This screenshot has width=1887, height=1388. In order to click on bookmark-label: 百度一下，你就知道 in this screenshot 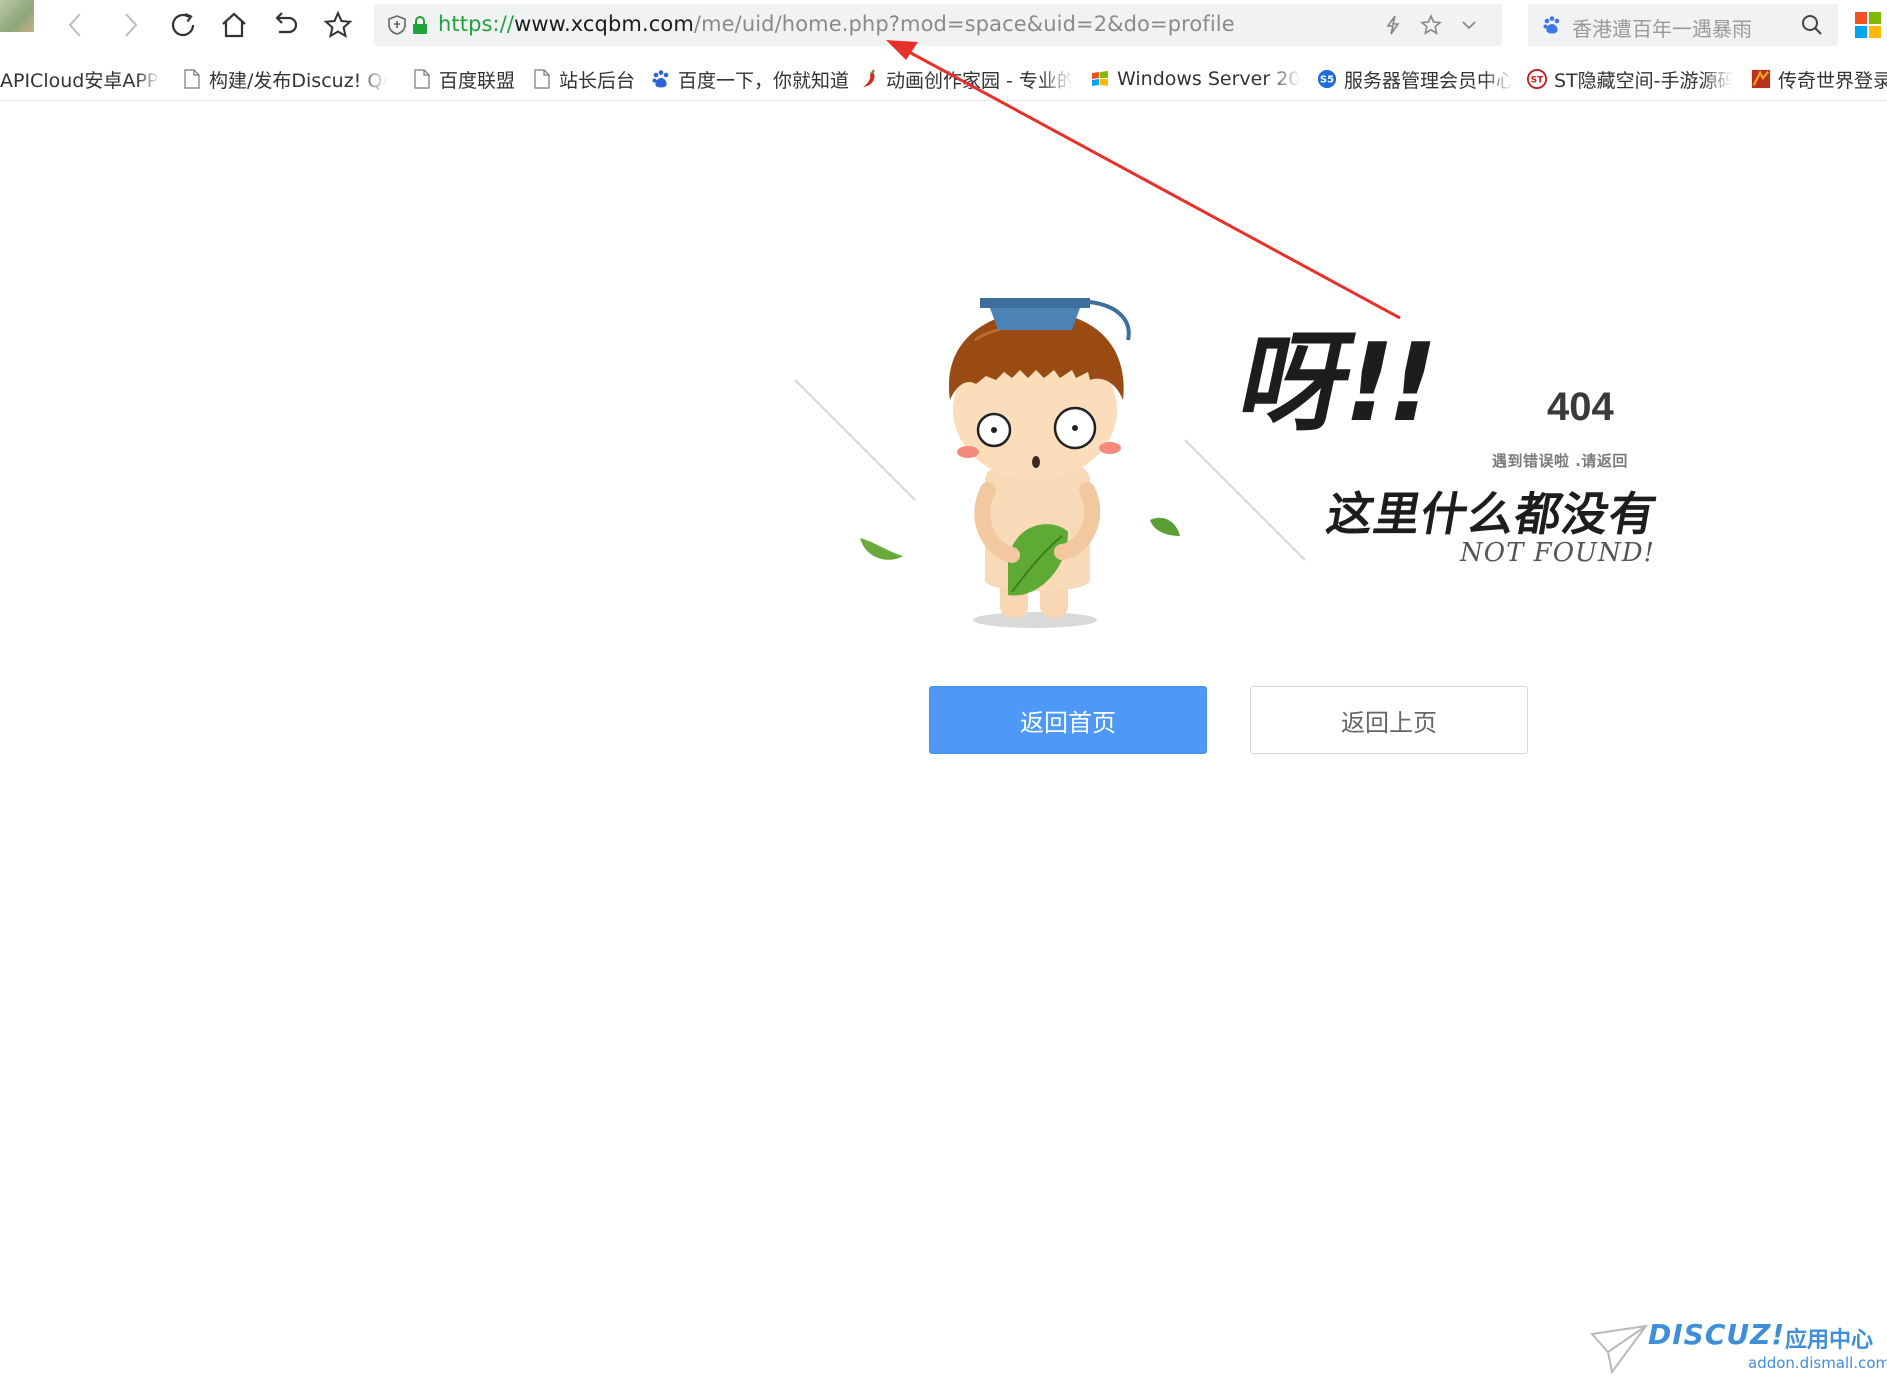, I will do `click(764, 80)`.